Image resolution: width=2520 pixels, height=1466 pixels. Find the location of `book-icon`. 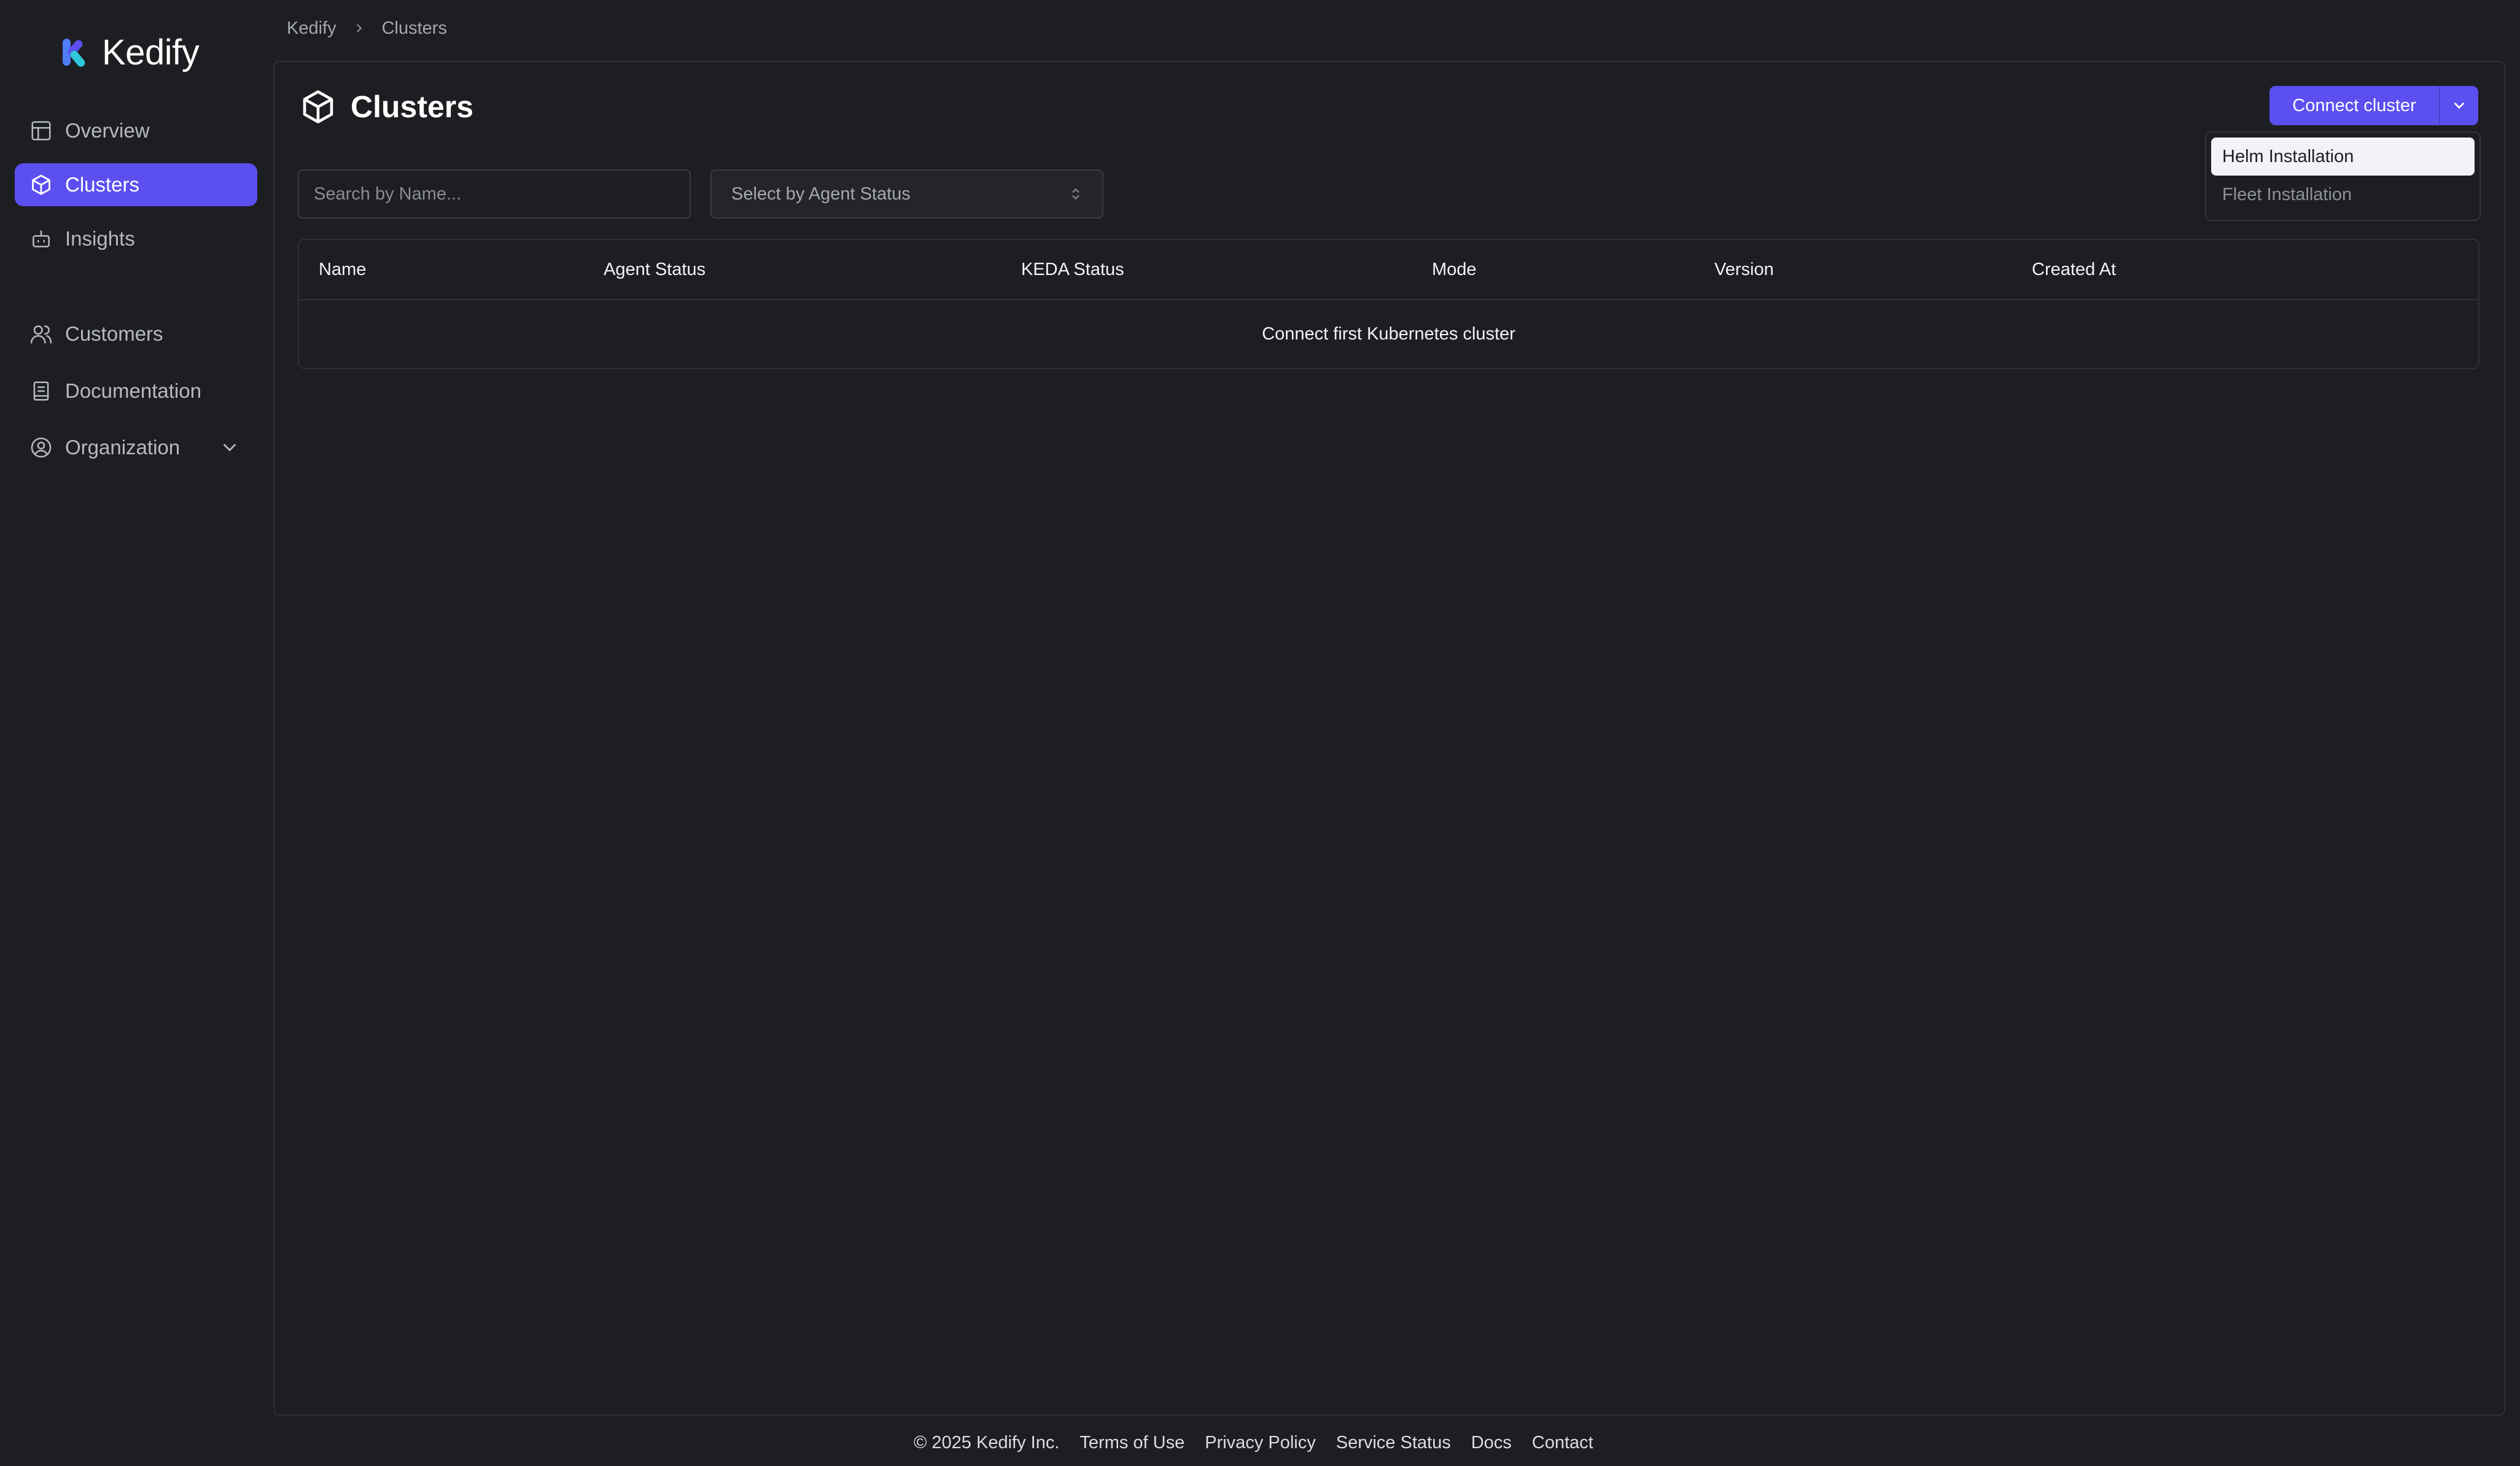

book-icon is located at coordinates (41, 391).